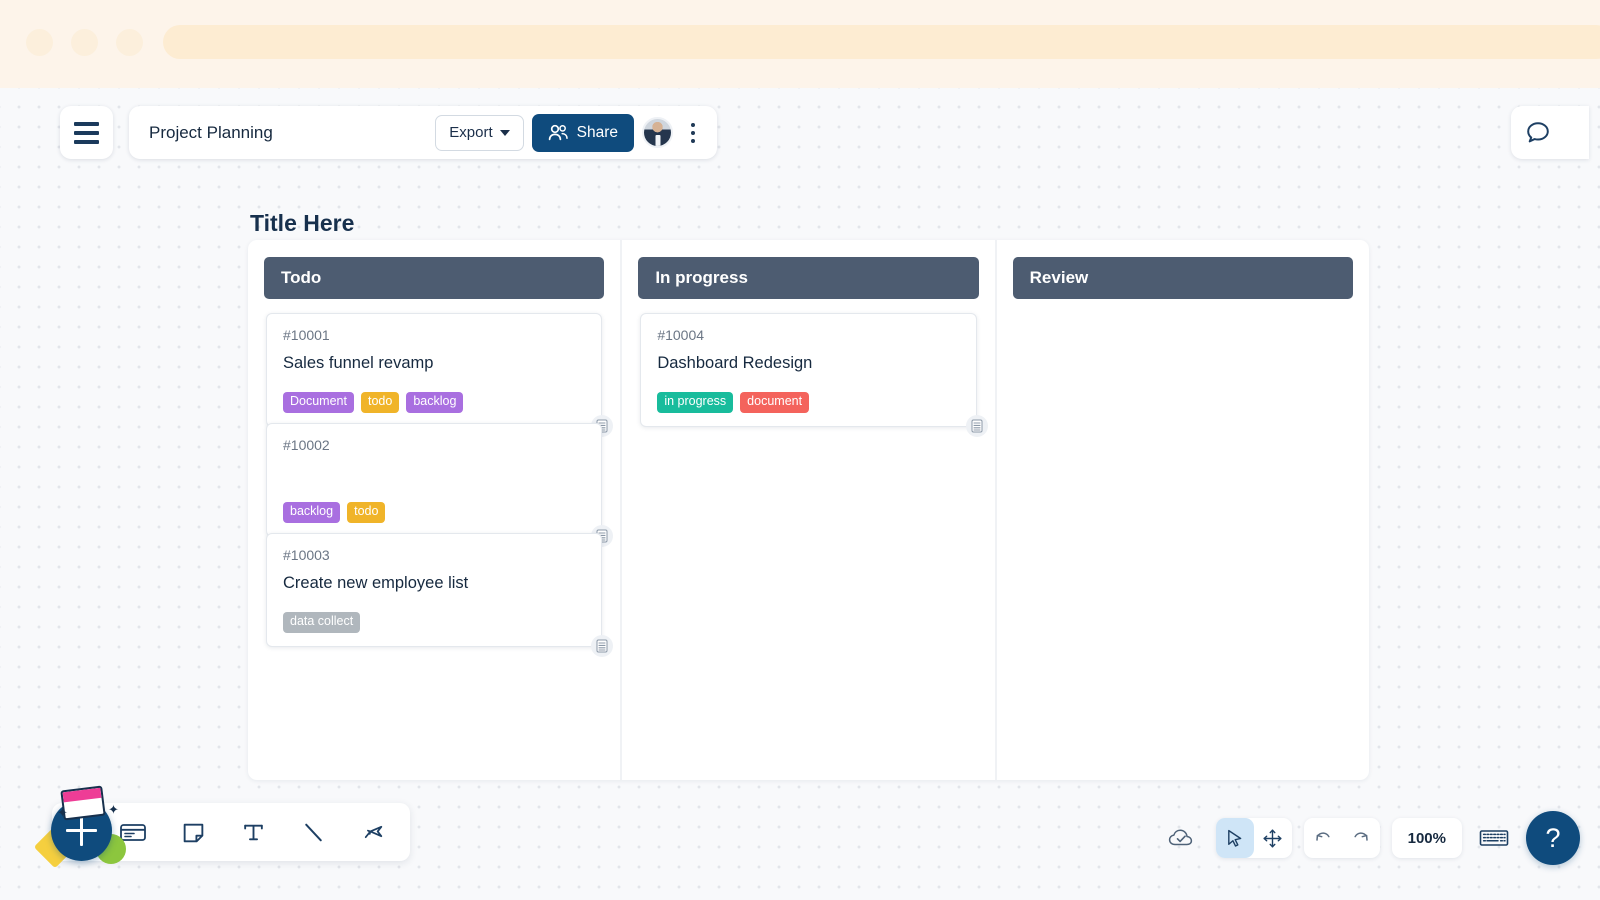 The image size is (1600, 900). What do you see at coordinates (358, 363) in the screenshot?
I see `card-title: Sales funnel revamp` at bounding box center [358, 363].